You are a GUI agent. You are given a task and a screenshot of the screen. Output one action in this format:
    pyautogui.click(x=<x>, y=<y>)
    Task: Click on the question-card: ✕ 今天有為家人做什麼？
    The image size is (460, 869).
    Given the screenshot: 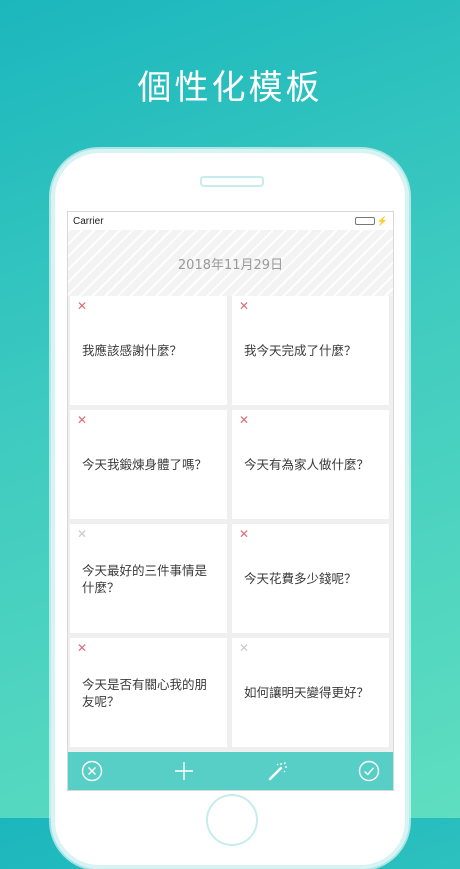 What is the action you would take?
    pyautogui.click(x=310, y=464)
    